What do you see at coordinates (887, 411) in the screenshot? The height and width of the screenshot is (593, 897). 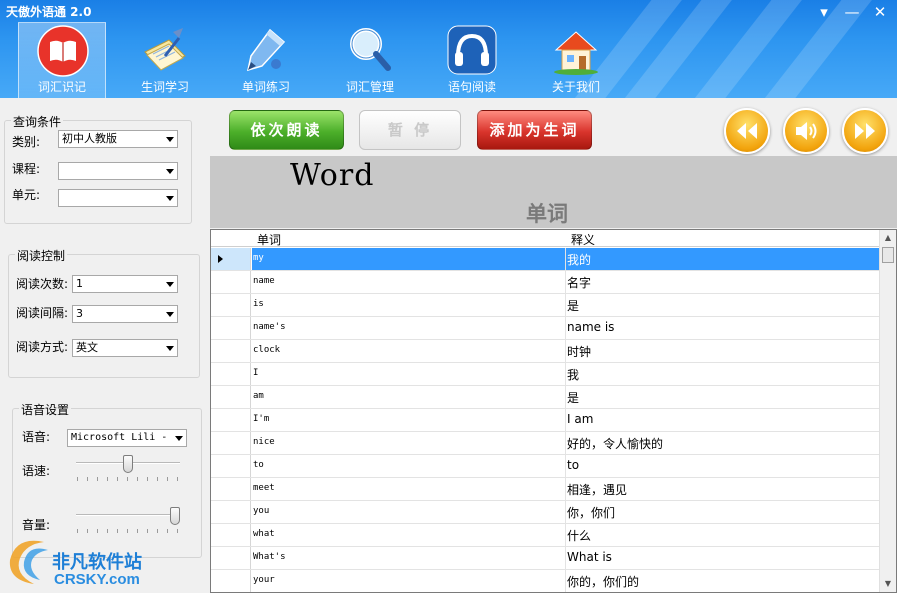 I see `vertical-scrollbar: ▲ ▼` at bounding box center [887, 411].